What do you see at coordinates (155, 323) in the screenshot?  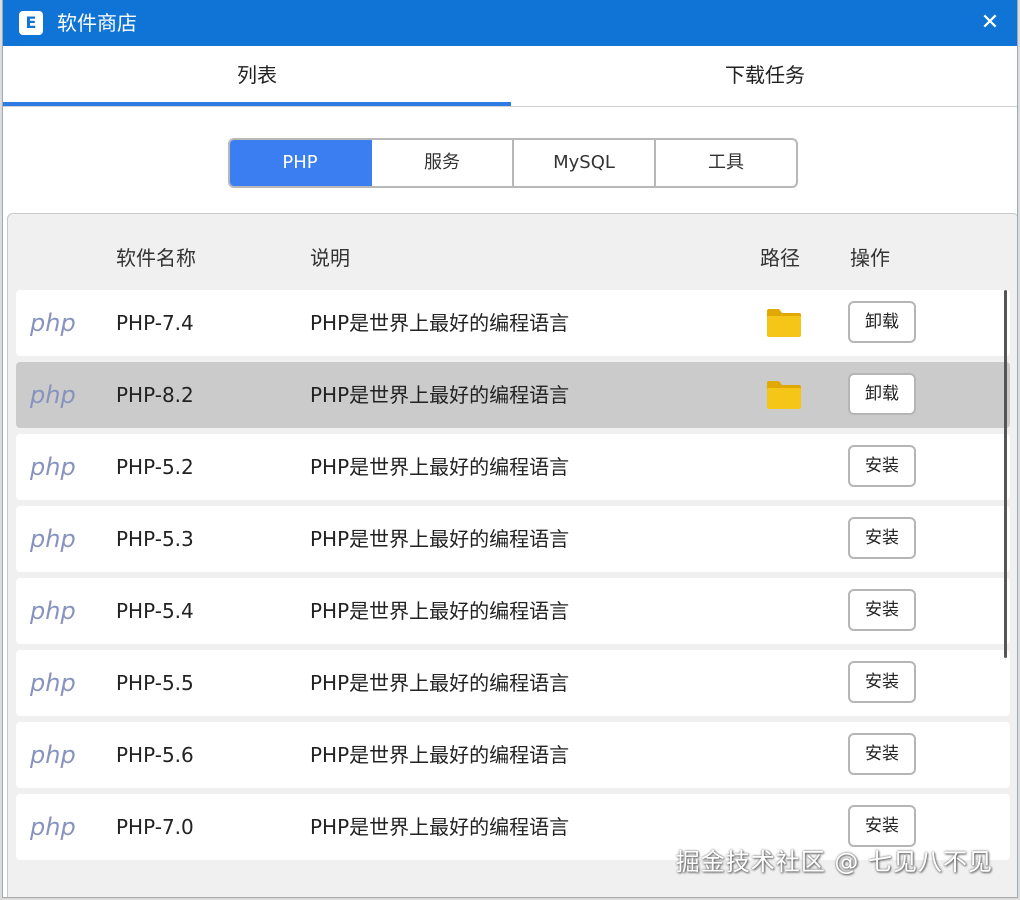 I see `software-name: PHP-7.4` at bounding box center [155, 323].